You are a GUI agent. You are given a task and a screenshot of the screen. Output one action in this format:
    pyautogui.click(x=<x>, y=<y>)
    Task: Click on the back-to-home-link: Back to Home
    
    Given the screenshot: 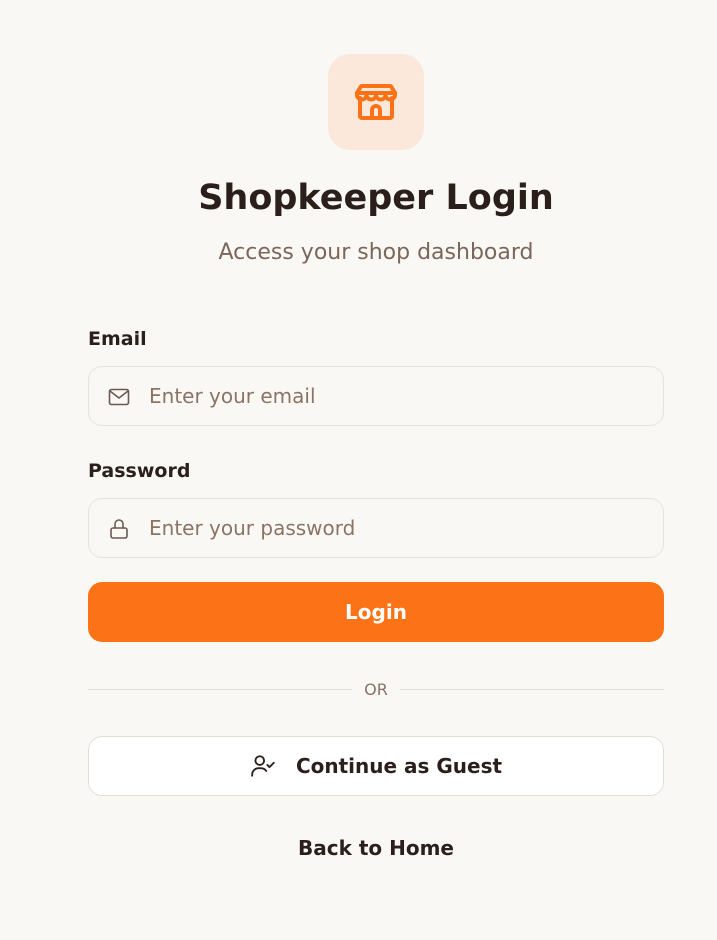 What is the action you would take?
    pyautogui.click(x=376, y=848)
    